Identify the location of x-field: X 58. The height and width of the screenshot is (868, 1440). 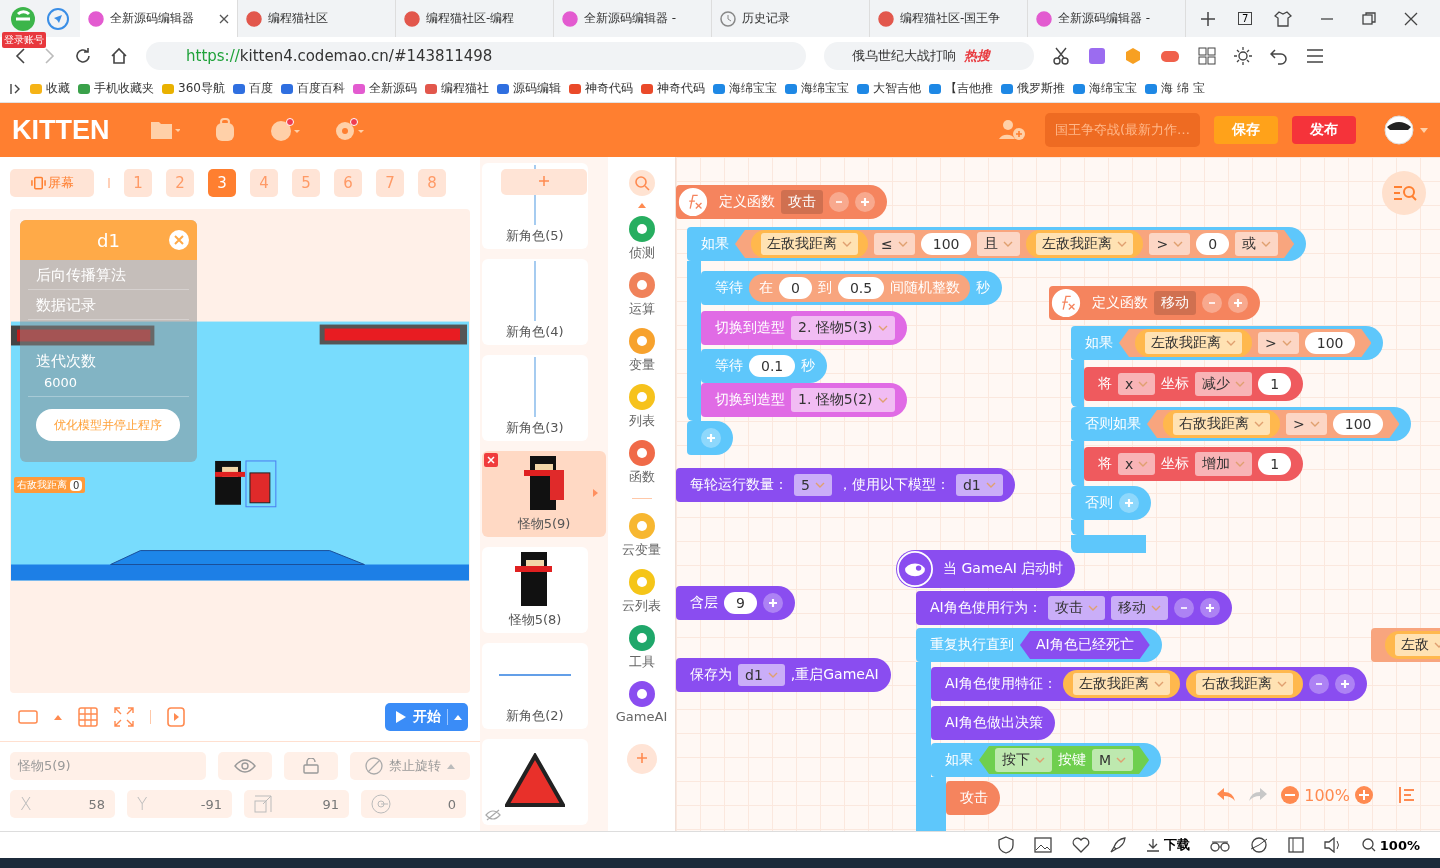
(62, 804).